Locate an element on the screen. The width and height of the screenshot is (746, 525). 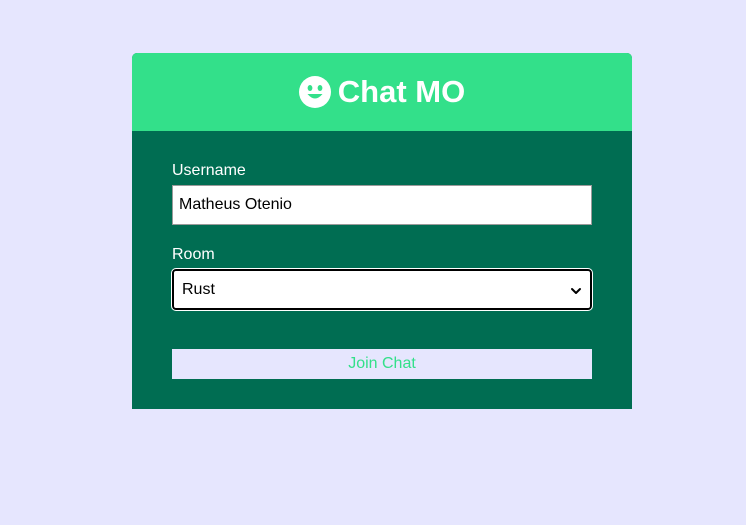
username-input: Matheus Otenio is located at coordinates (382, 205).